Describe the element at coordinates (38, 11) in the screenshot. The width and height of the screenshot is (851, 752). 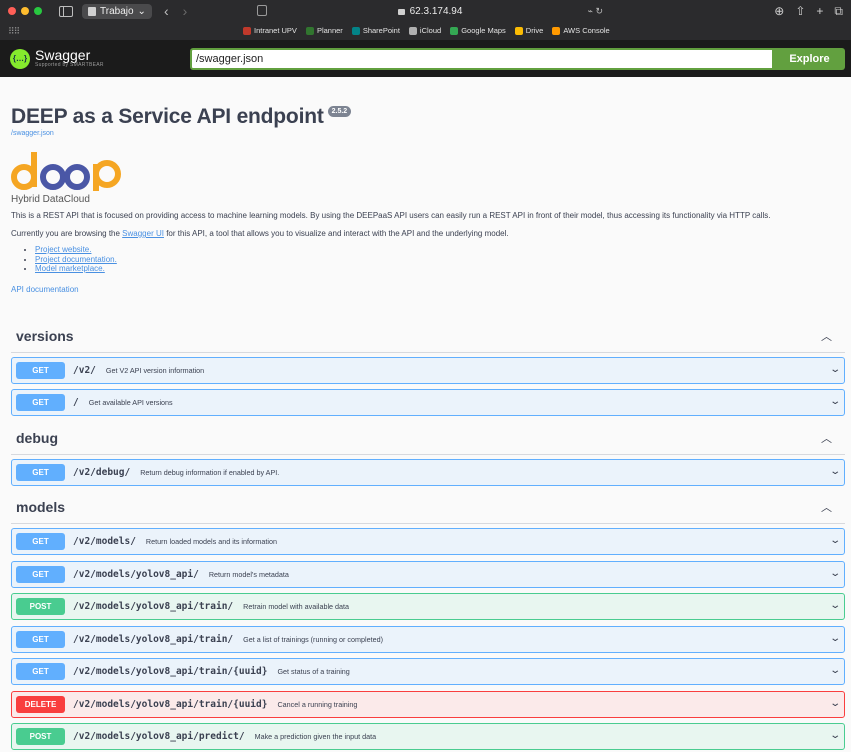
I see `zoom-window-button` at that location.